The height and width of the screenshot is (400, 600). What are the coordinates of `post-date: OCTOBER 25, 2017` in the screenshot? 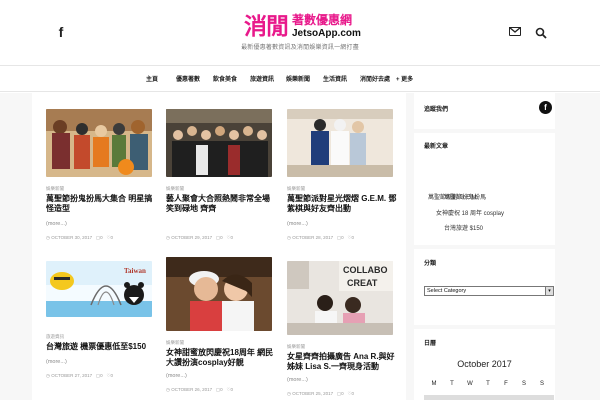 It's located at (313, 393).